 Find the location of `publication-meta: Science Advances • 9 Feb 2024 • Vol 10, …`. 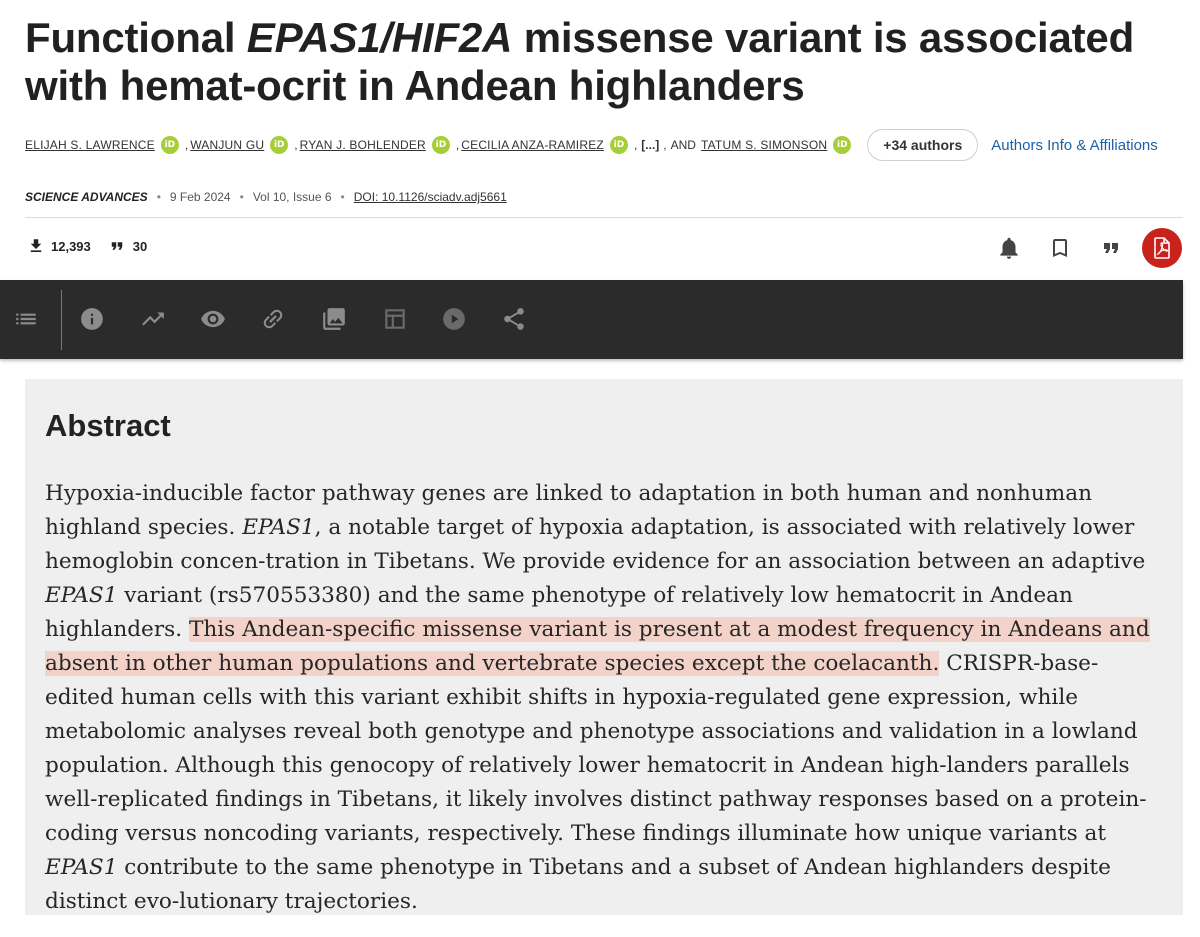

publication-meta: Science Advances • 9 Feb 2024 • Vol 10, … is located at coordinates (266, 197).